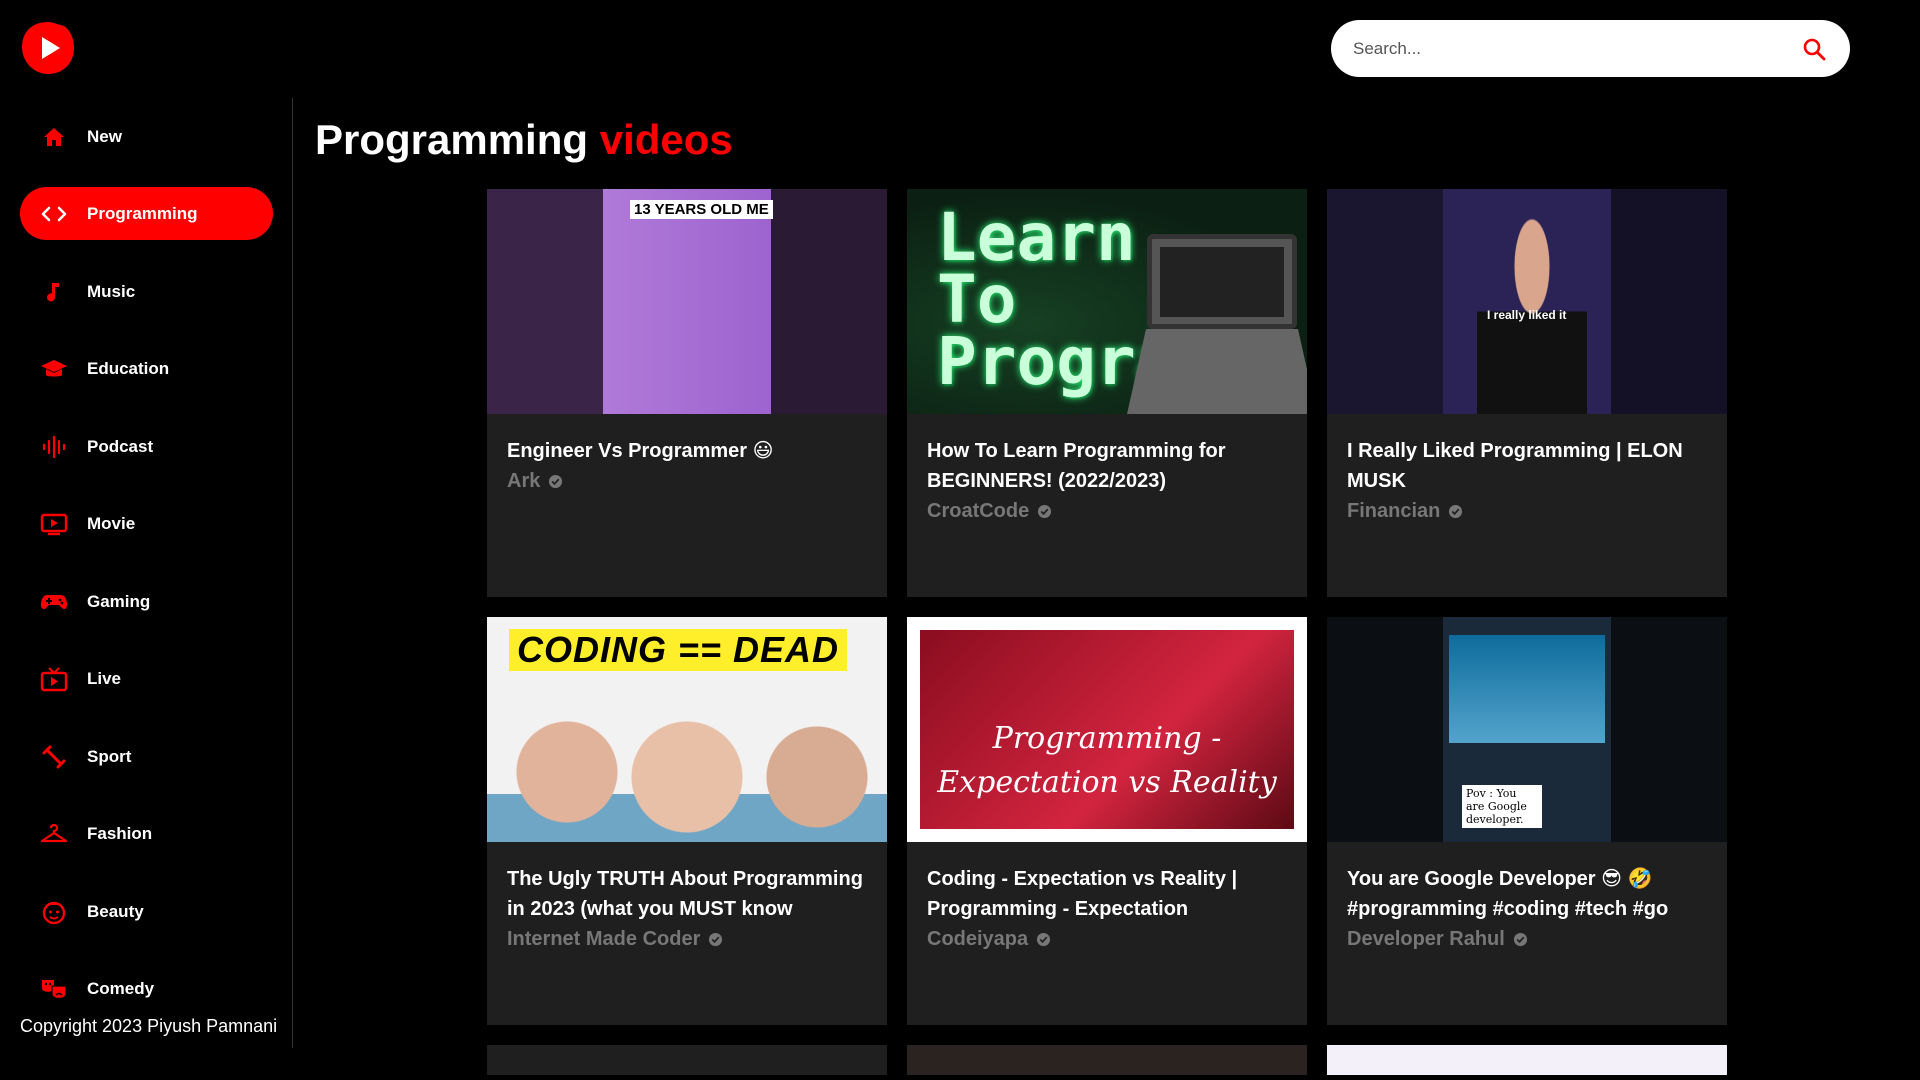  What do you see at coordinates (666, 139) in the screenshot?
I see `page-title-accent: videos` at bounding box center [666, 139].